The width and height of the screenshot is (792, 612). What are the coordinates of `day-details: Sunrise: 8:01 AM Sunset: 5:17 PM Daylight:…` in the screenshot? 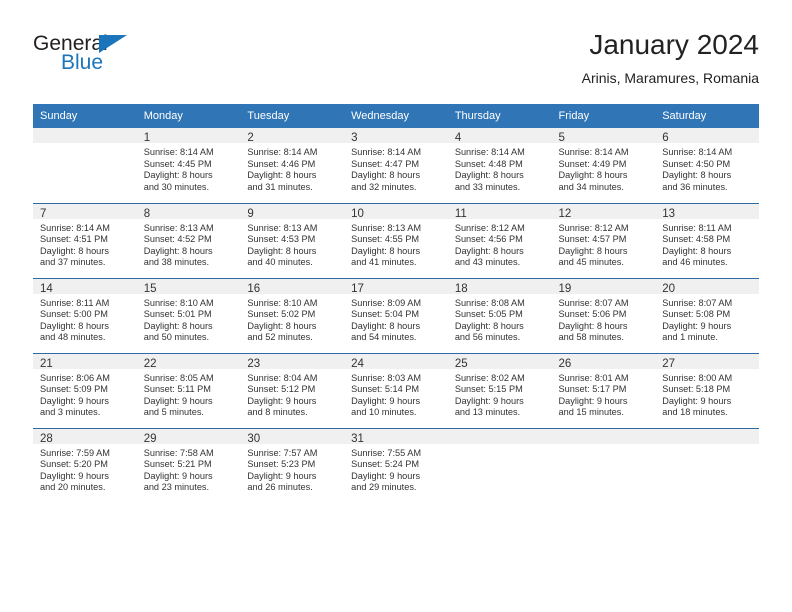 It's located at (604, 394).